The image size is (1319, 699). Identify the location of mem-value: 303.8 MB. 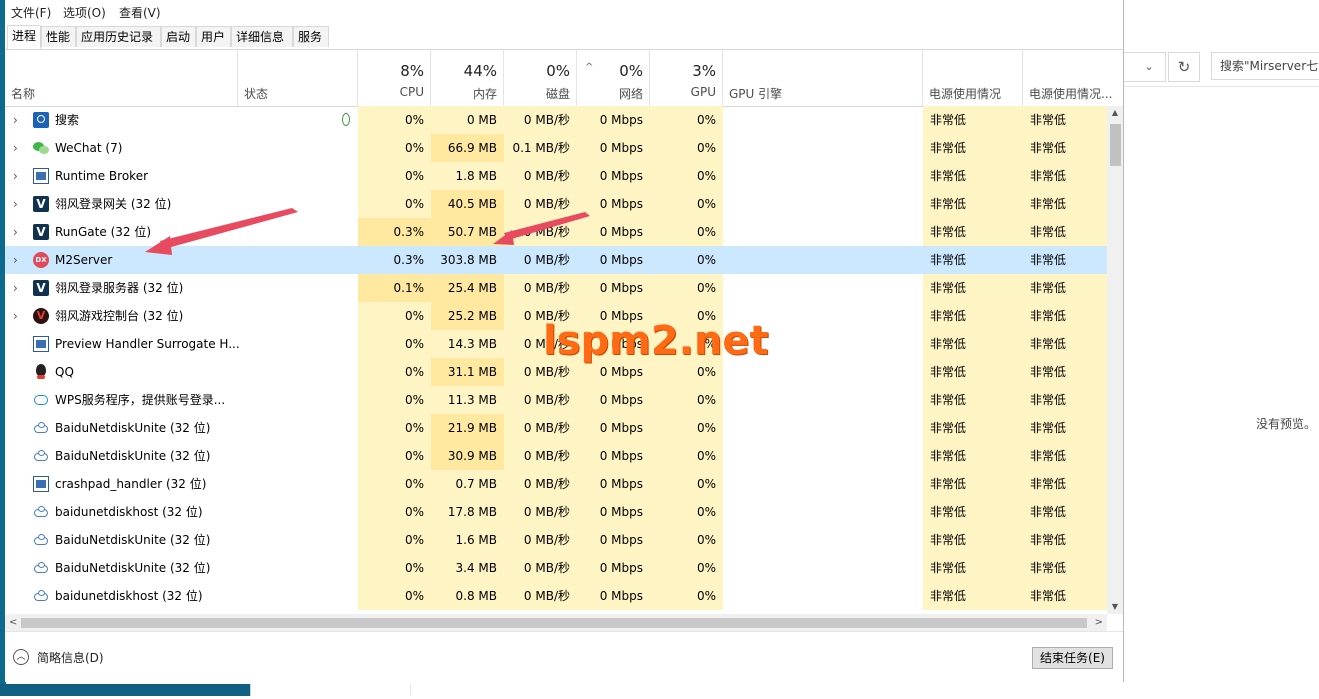
(468, 260).